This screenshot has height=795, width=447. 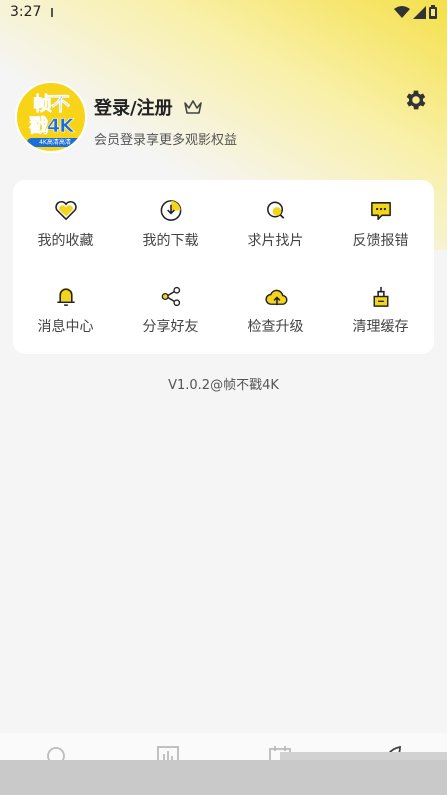 I want to click on login-register-link: 登录/注册, so click(x=148, y=107).